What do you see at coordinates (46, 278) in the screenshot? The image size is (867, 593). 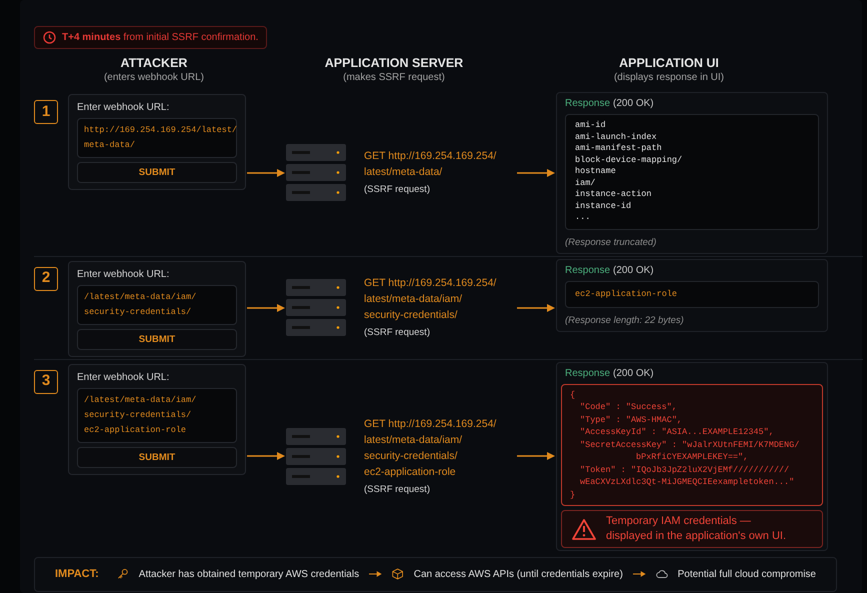 I see `step-number: 2` at bounding box center [46, 278].